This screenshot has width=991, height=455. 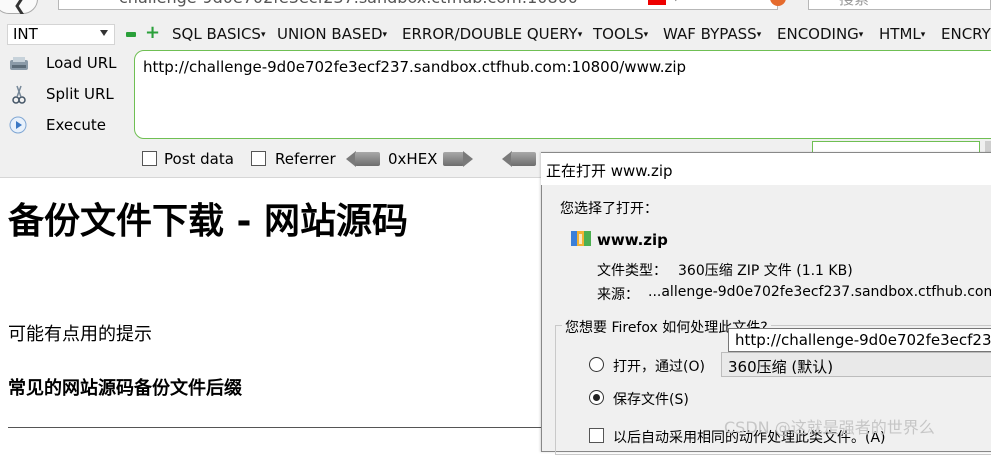 I want to click on referrer-checkbox, so click(x=258, y=158).